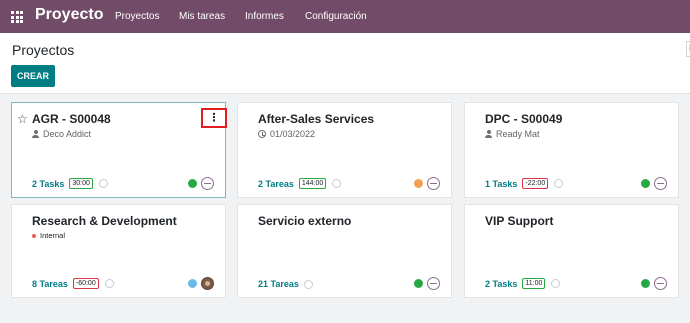 The image size is (690, 323). Describe the element at coordinates (17, 17) in the screenshot. I see `apps-menu-icon` at that location.